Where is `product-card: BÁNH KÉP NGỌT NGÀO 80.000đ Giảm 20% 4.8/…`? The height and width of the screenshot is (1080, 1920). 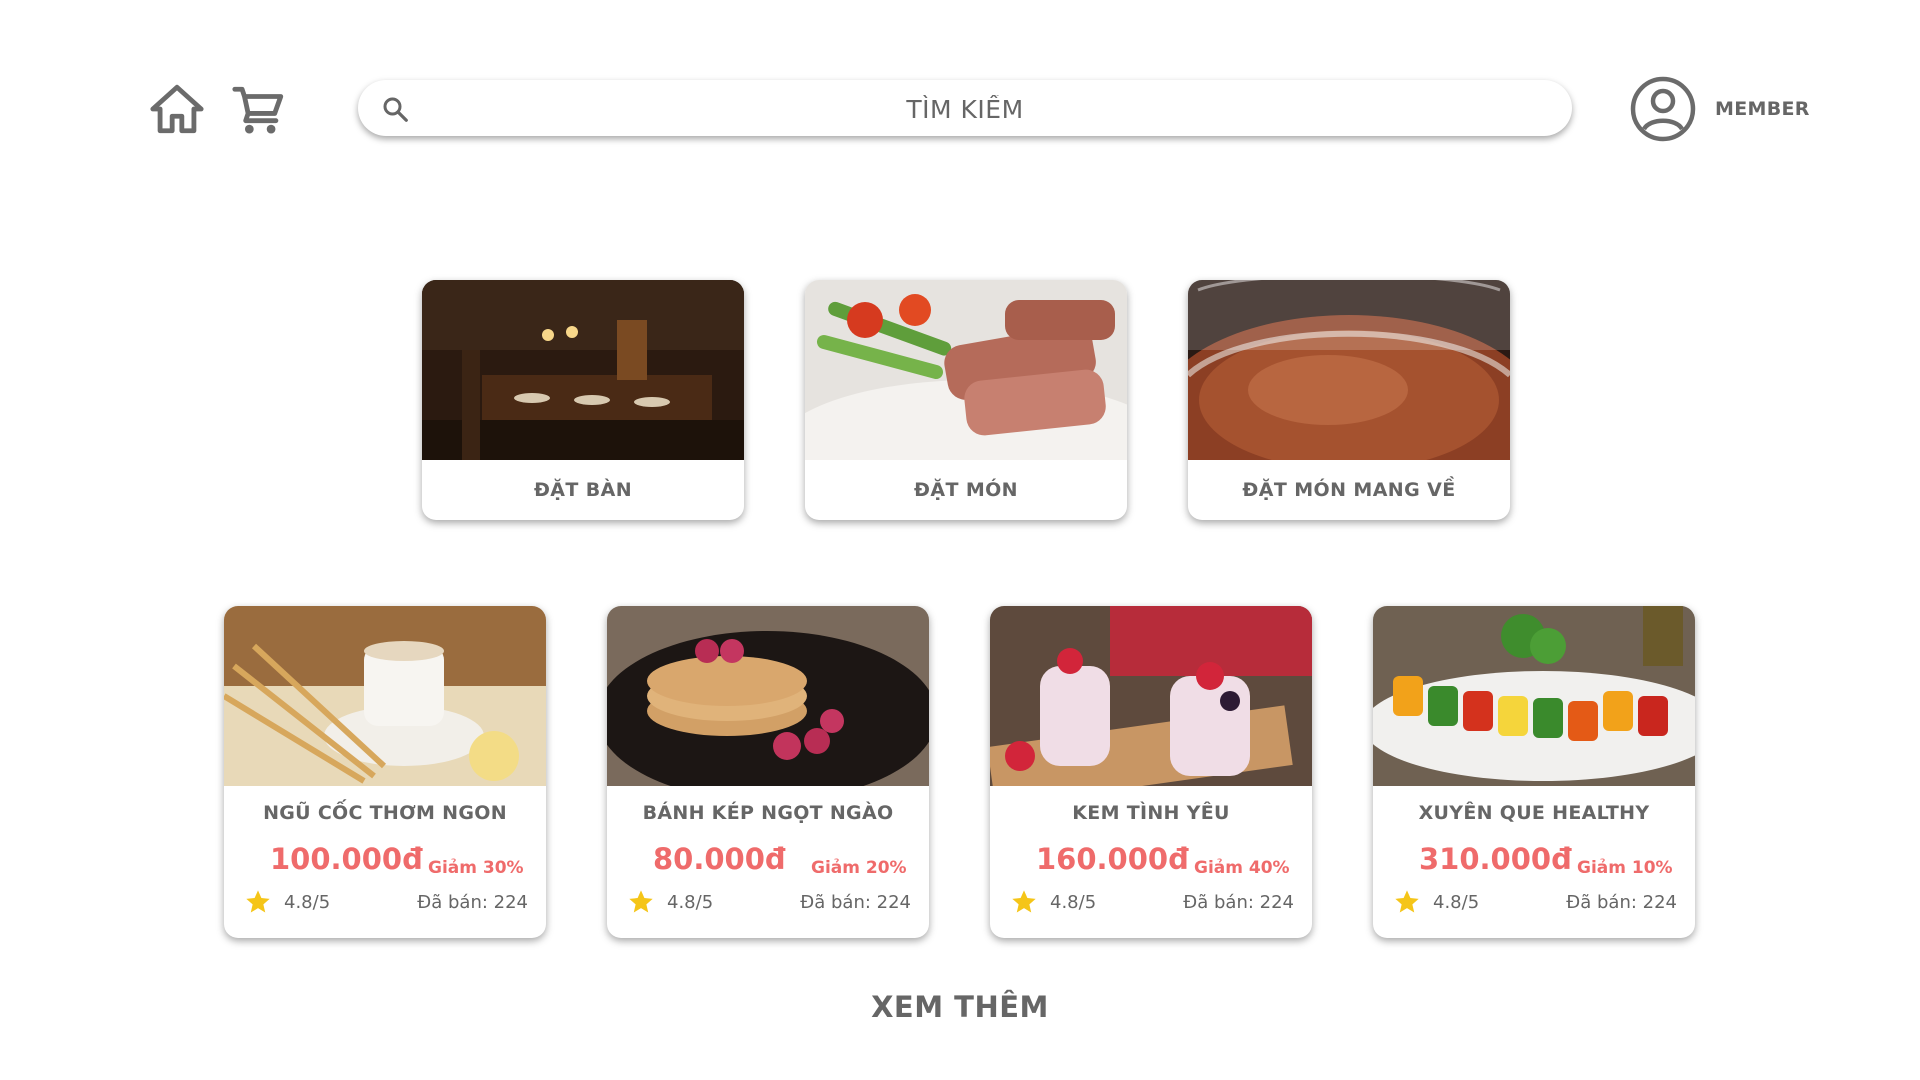
product-card: BÁNH KÉP NGỌT NGÀO 80.000đ Giảm 20% 4.8/… is located at coordinates (768, 772).